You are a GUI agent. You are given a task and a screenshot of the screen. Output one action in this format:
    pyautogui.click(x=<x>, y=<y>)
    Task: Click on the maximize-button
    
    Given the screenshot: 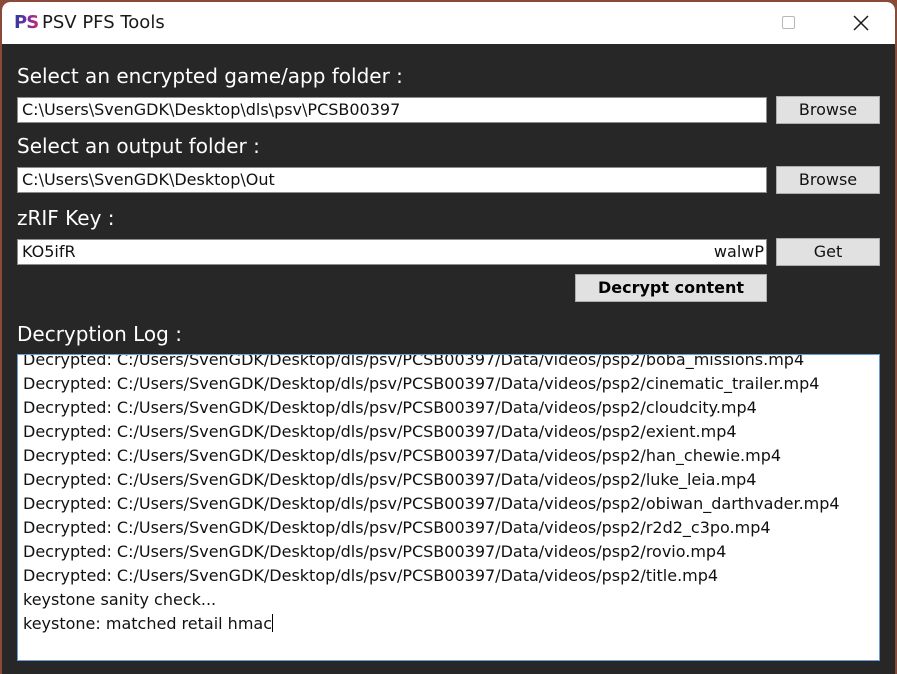 What is the action you would take?
    pyautogui.click(x=788, y=23)
    